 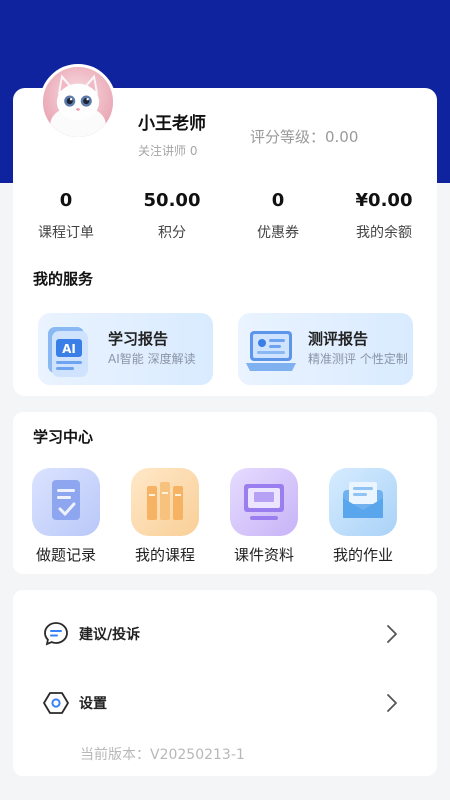 What do you see at coordinates (165, 502) in the screenshot?
I see `courses-books-icon` at bounding box center [165, 502].